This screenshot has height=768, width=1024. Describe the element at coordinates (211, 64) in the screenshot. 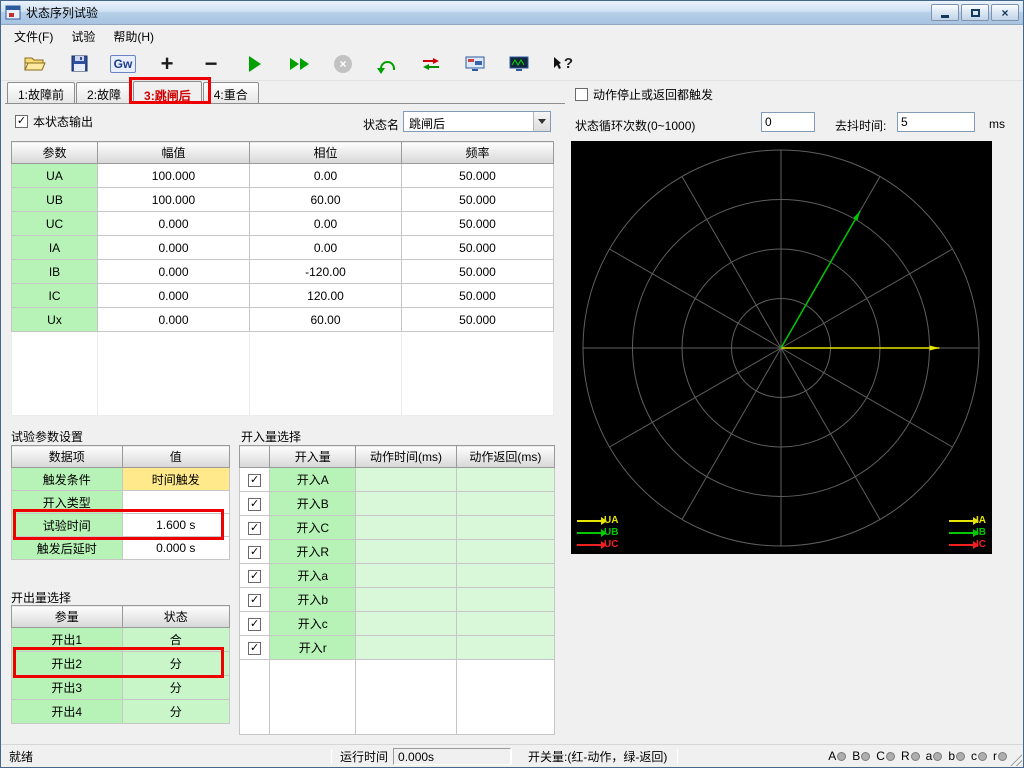

I see `remove-button: −` at that location.